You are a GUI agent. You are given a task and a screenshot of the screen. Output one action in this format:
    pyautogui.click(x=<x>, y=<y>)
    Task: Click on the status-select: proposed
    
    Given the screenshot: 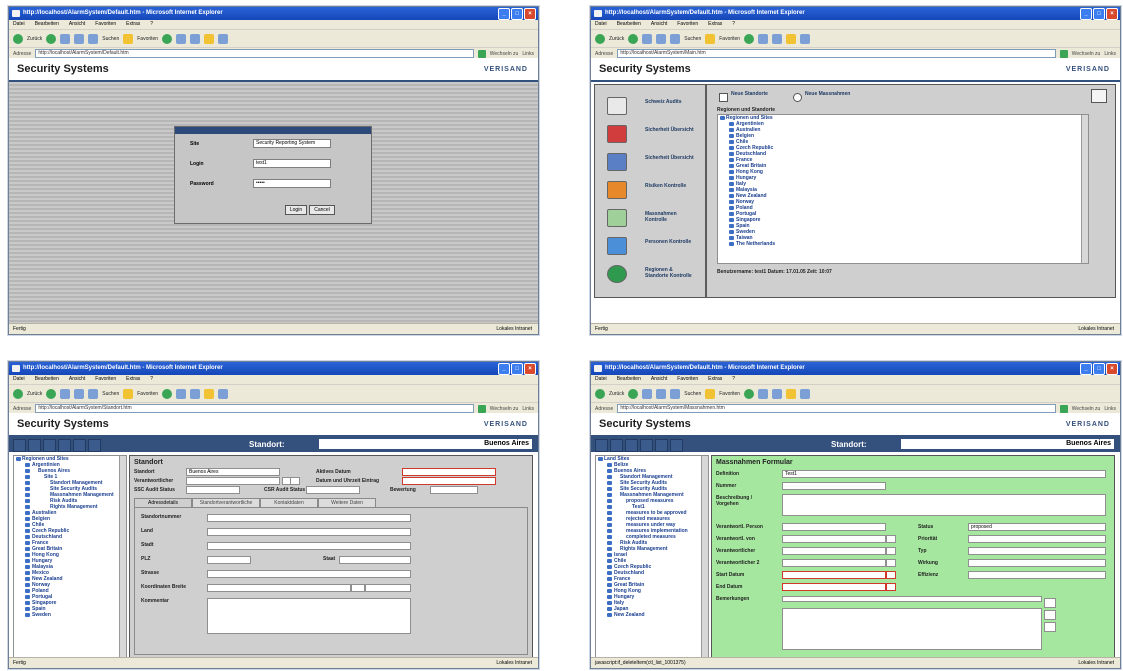 What is the action you would take?
    pyautogui.click(x=1037, y=527)
    